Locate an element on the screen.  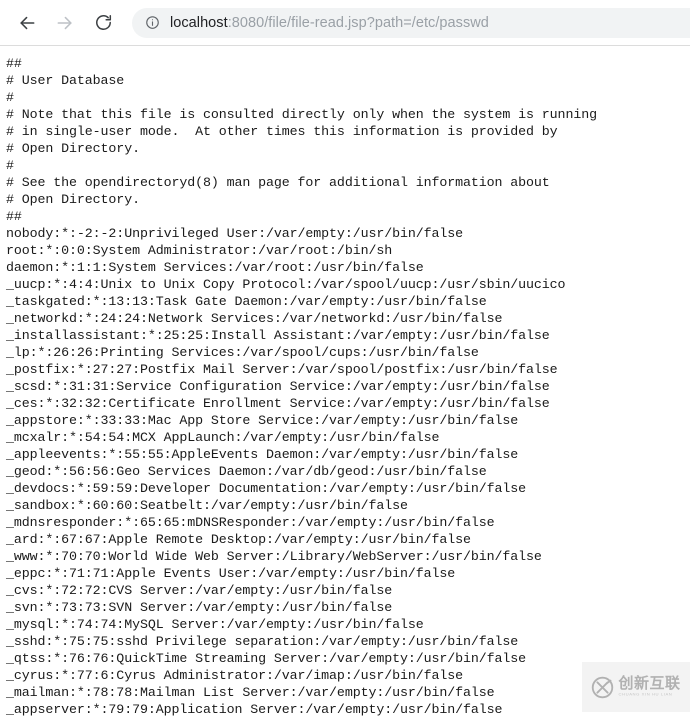
reload-button is located at coordinates (103, 23).